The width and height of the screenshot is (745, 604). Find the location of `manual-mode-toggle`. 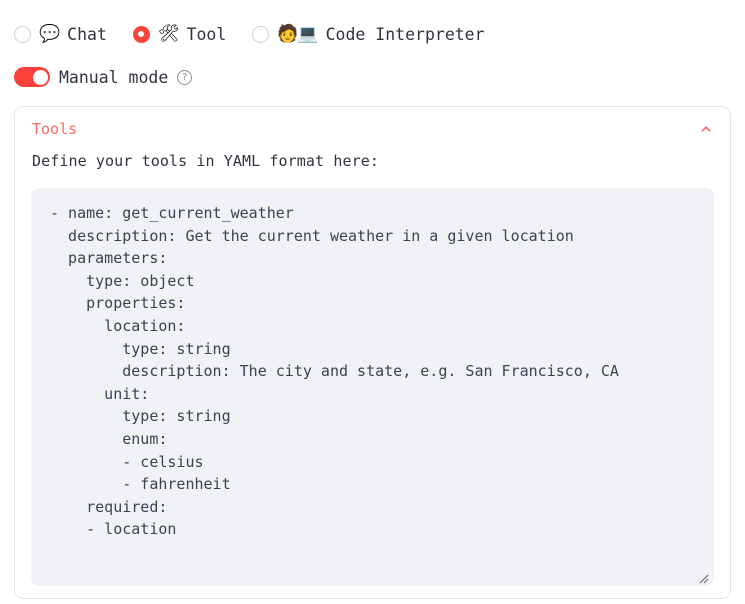

manual-mode-toggle is located at coordinates (32, 77).